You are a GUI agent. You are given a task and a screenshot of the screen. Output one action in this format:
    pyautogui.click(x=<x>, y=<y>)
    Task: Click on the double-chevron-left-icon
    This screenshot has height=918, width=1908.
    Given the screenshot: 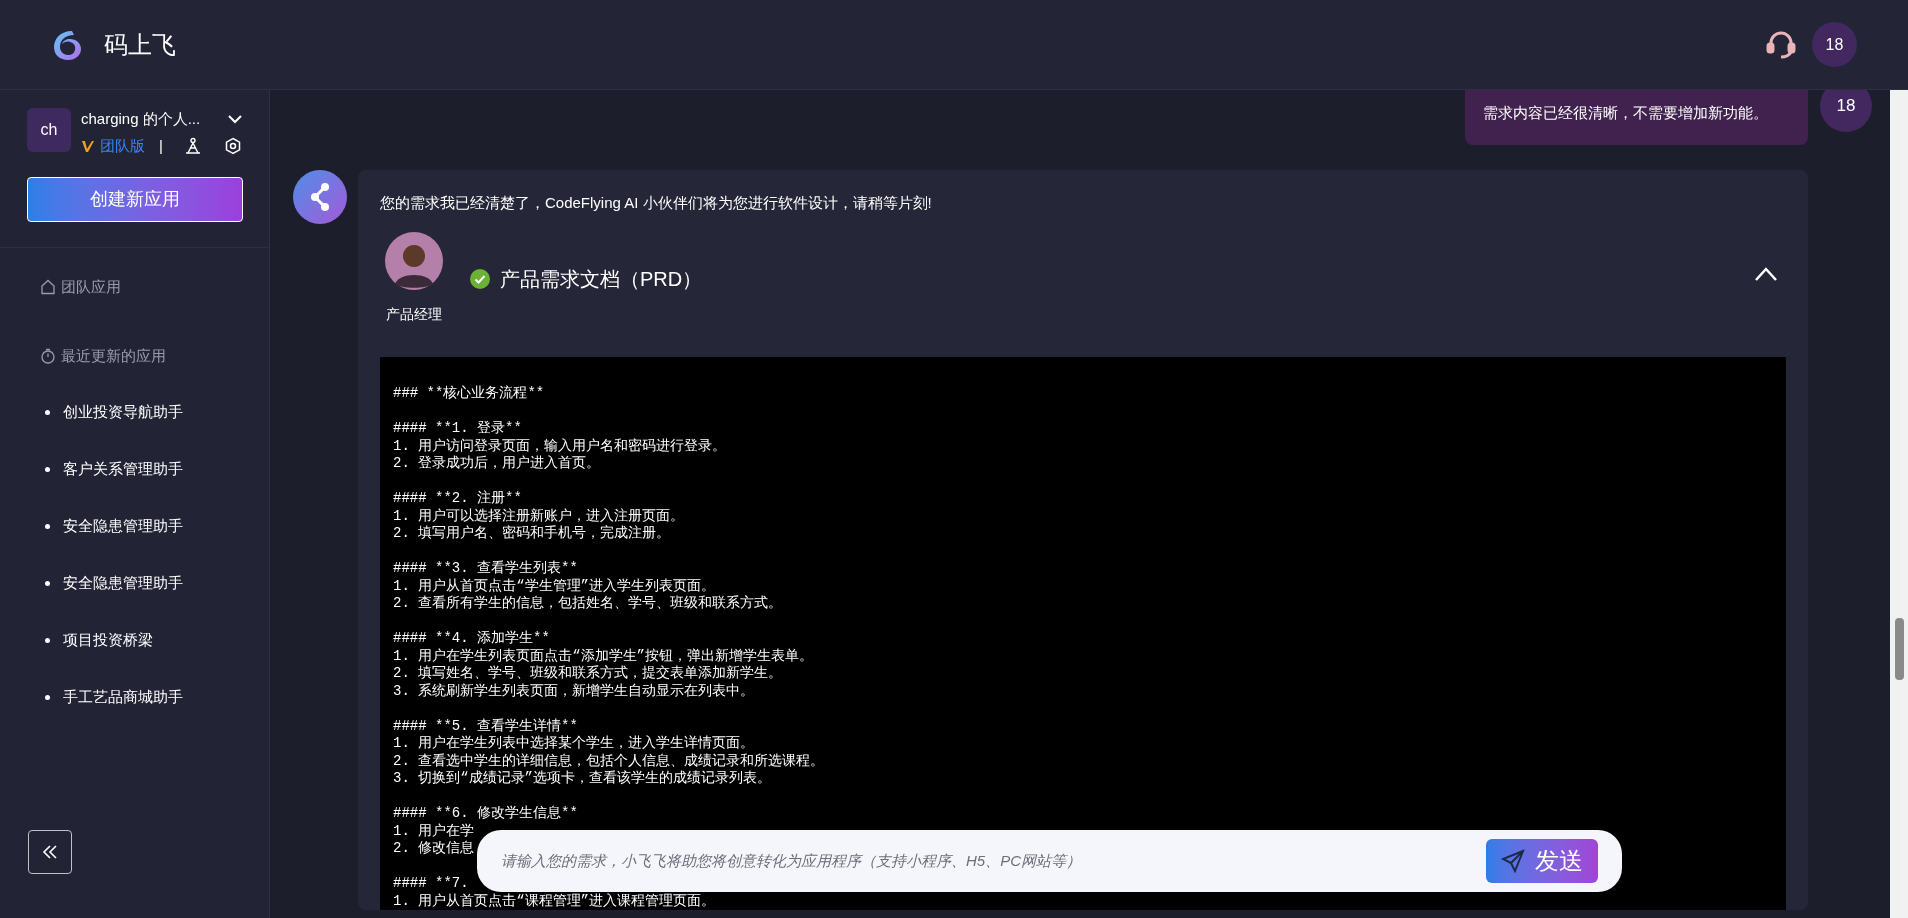 What is the action you would take?
    pyautogui.click(x=50, y=852)
    